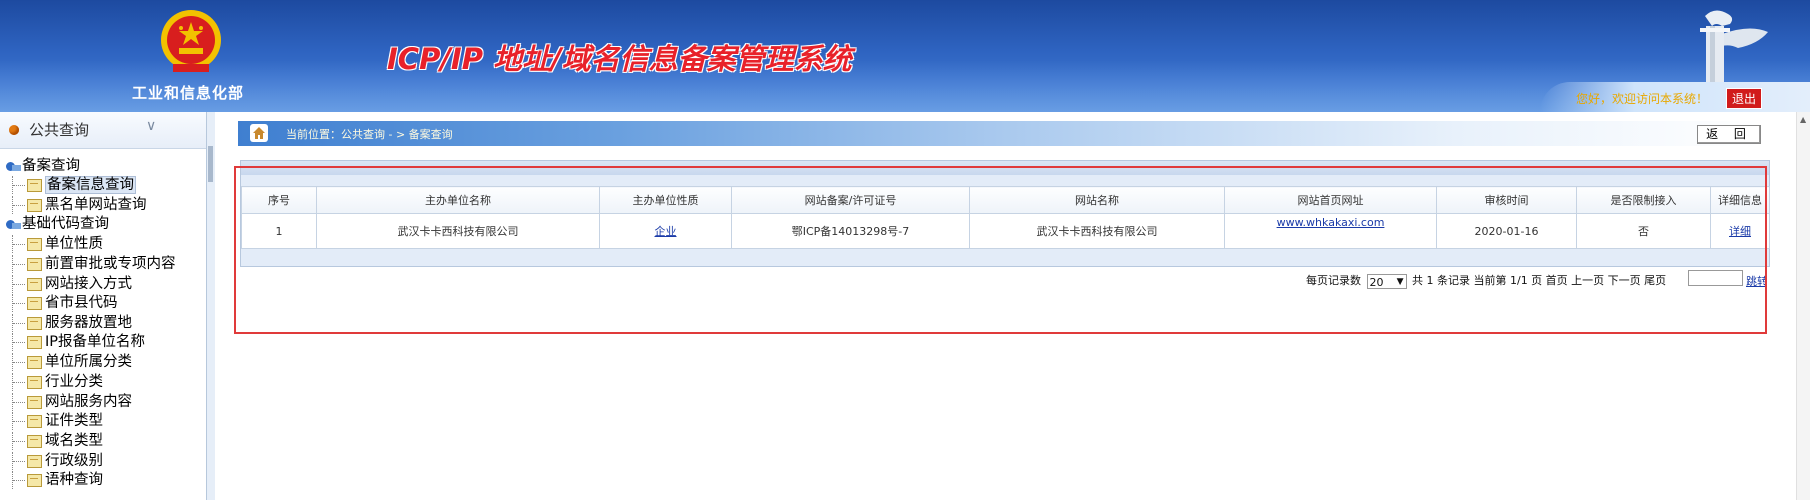  What do you see at coordinates (619, 59) in the screenshot?
I see `system-title: ICP/IP 地址/域名信息备案管理系统` at bounding box center [619, 59].